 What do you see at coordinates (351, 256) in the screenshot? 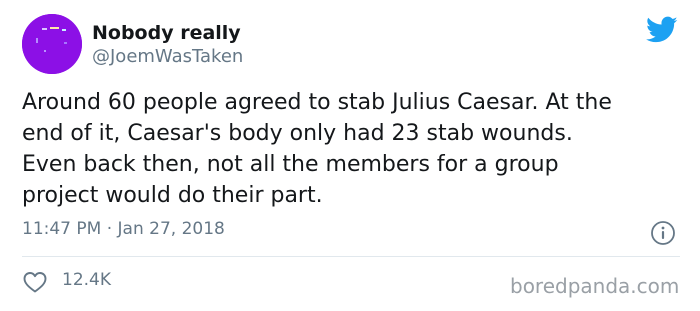
I see `divider` at bounding box center [351, 256].